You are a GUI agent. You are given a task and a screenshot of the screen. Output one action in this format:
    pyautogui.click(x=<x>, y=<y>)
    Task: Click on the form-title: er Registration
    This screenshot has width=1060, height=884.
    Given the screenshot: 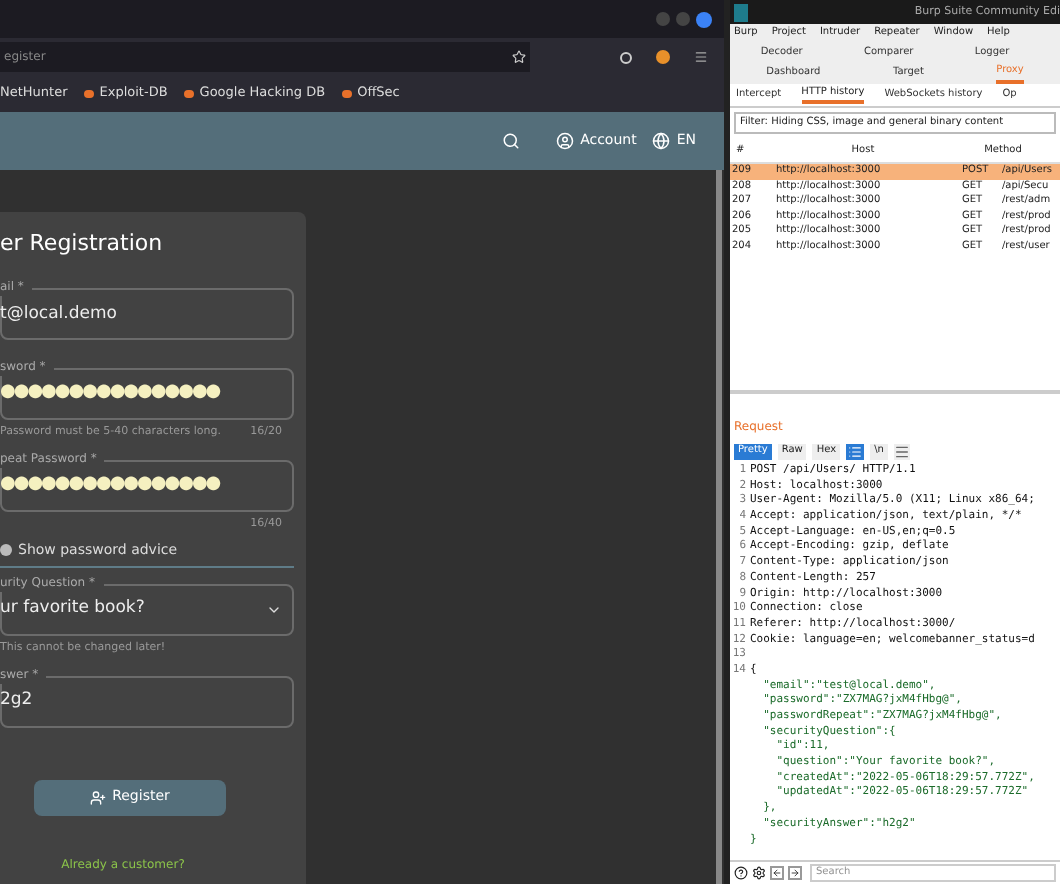 What is the action you would take?
    pyautogui.click(x=82, y=244)
    